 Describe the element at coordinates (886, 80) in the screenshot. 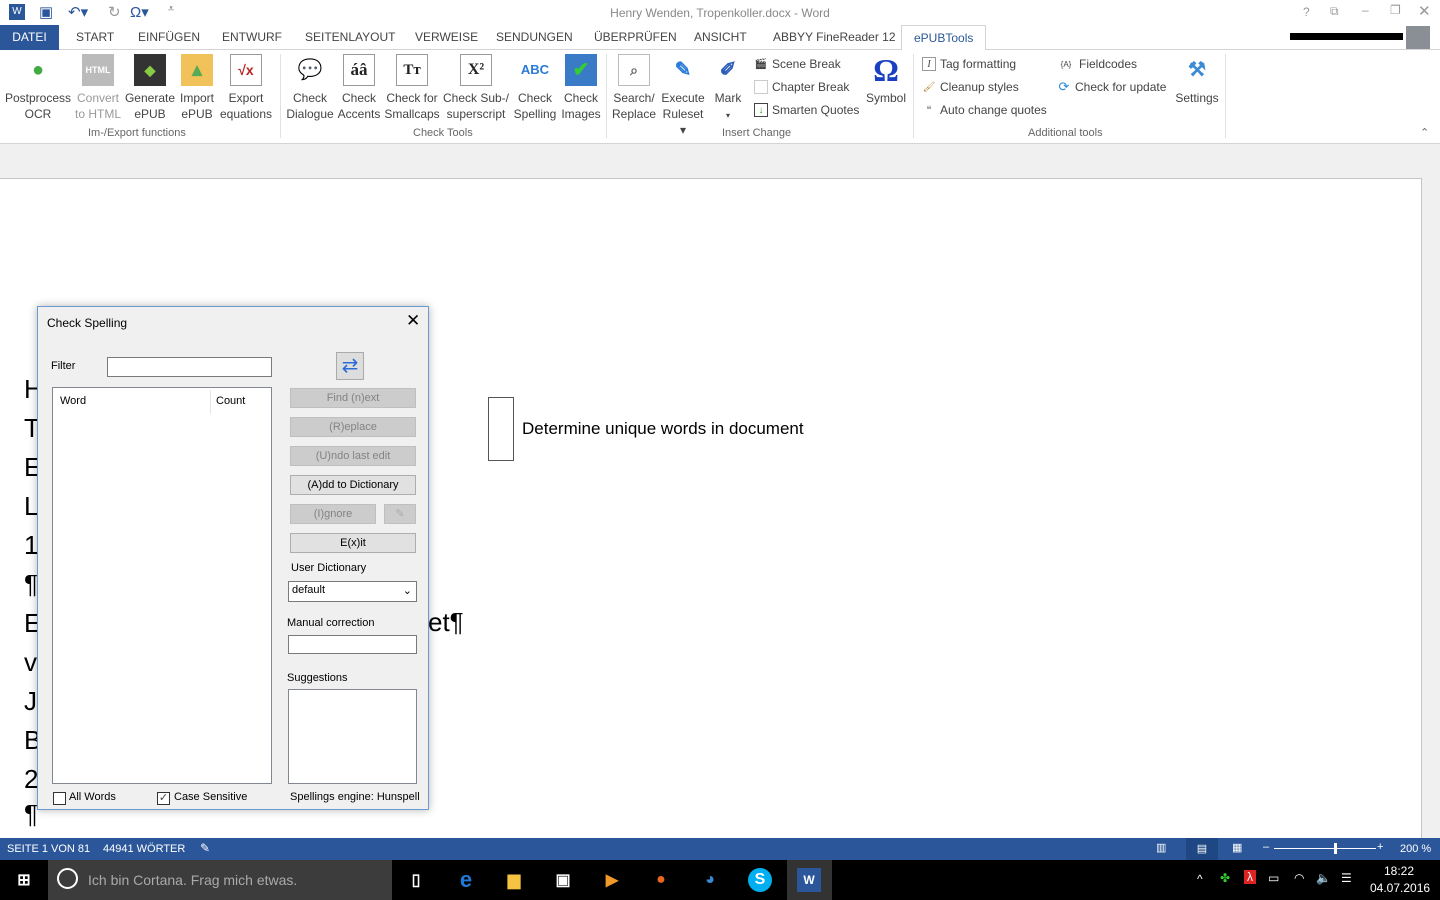

I see `symbol-button: Ω Symbol` at that location.